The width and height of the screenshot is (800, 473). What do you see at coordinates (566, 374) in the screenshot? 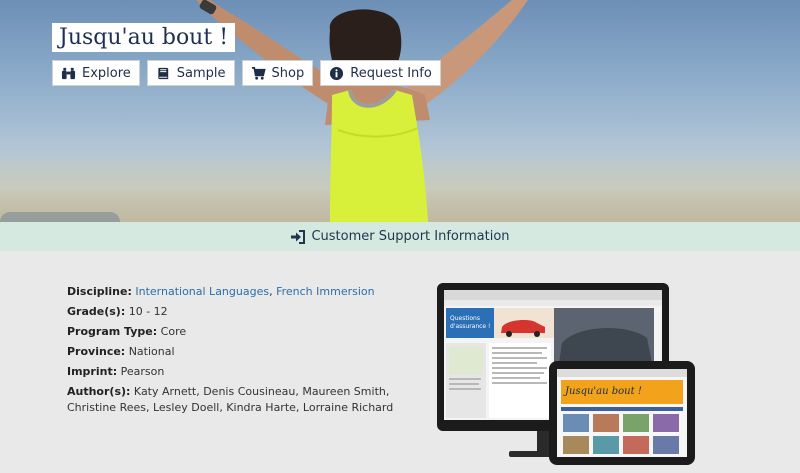
I see `product-devices-image: Questions d'assurance ! Jusqu'au bout !` at bounding box center [566, 374].